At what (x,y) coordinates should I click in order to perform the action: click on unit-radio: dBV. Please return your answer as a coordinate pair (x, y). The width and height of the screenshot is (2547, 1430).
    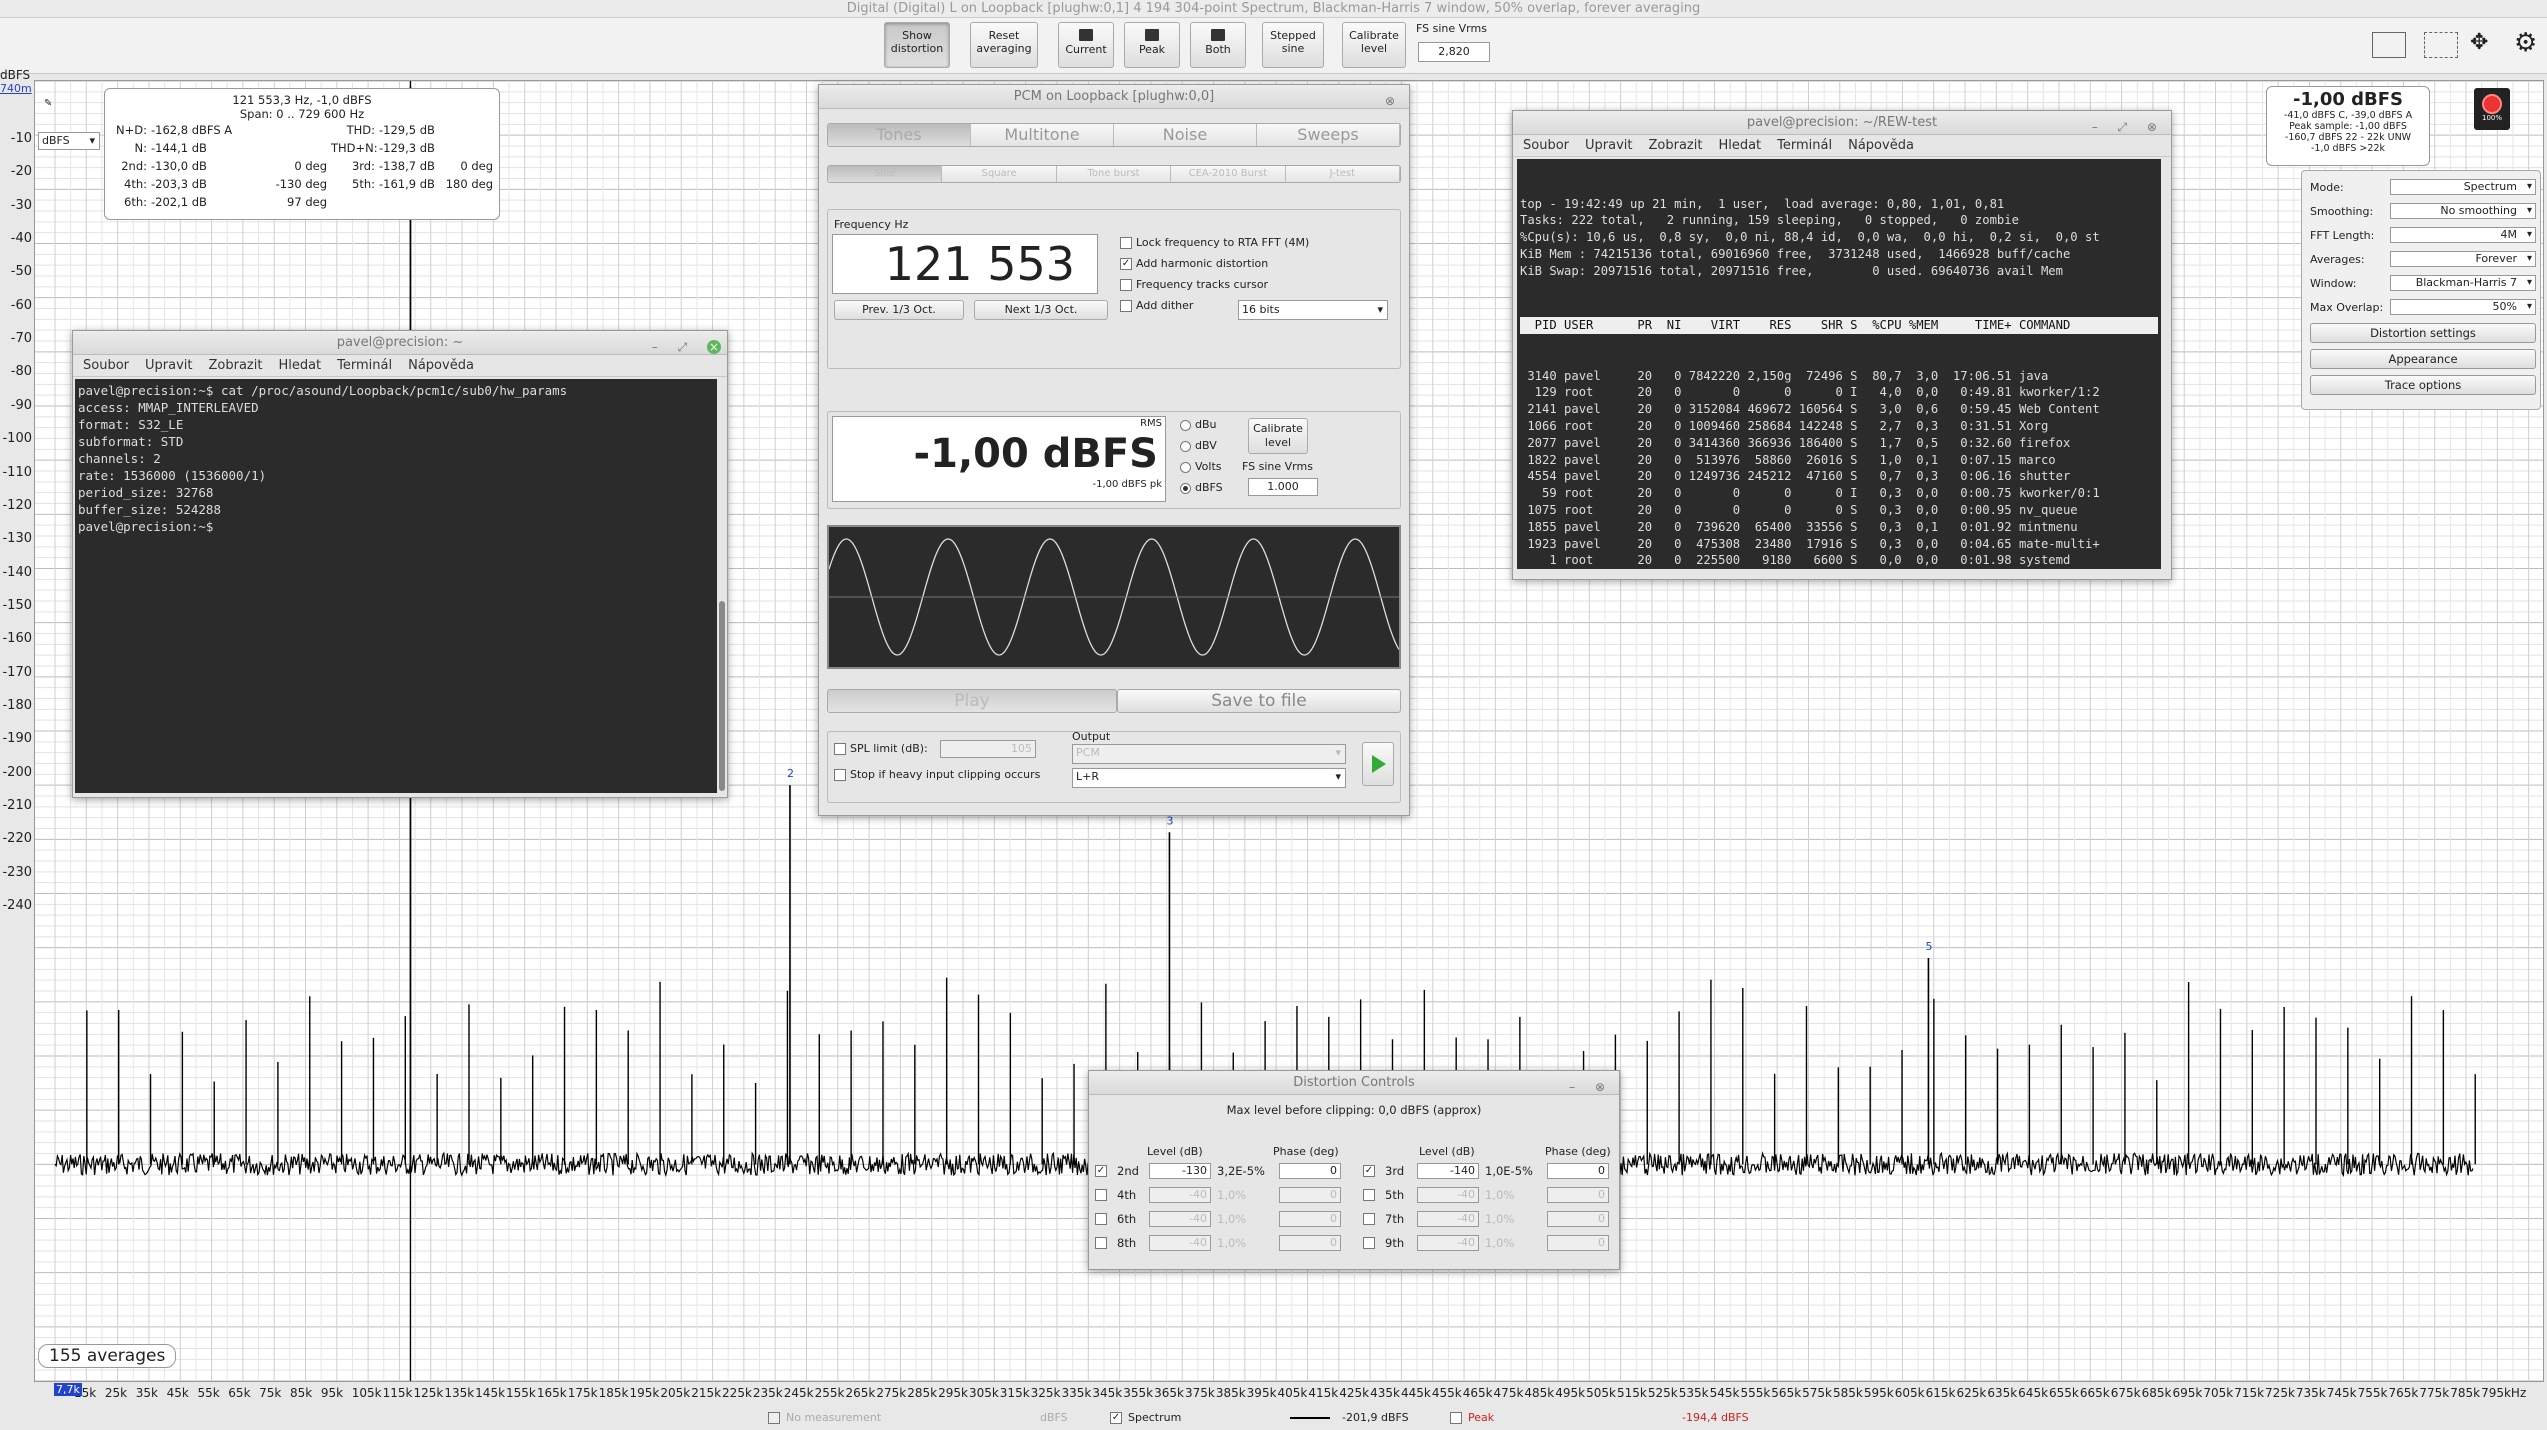
    Looking at the image, I should click on (1198, 445).